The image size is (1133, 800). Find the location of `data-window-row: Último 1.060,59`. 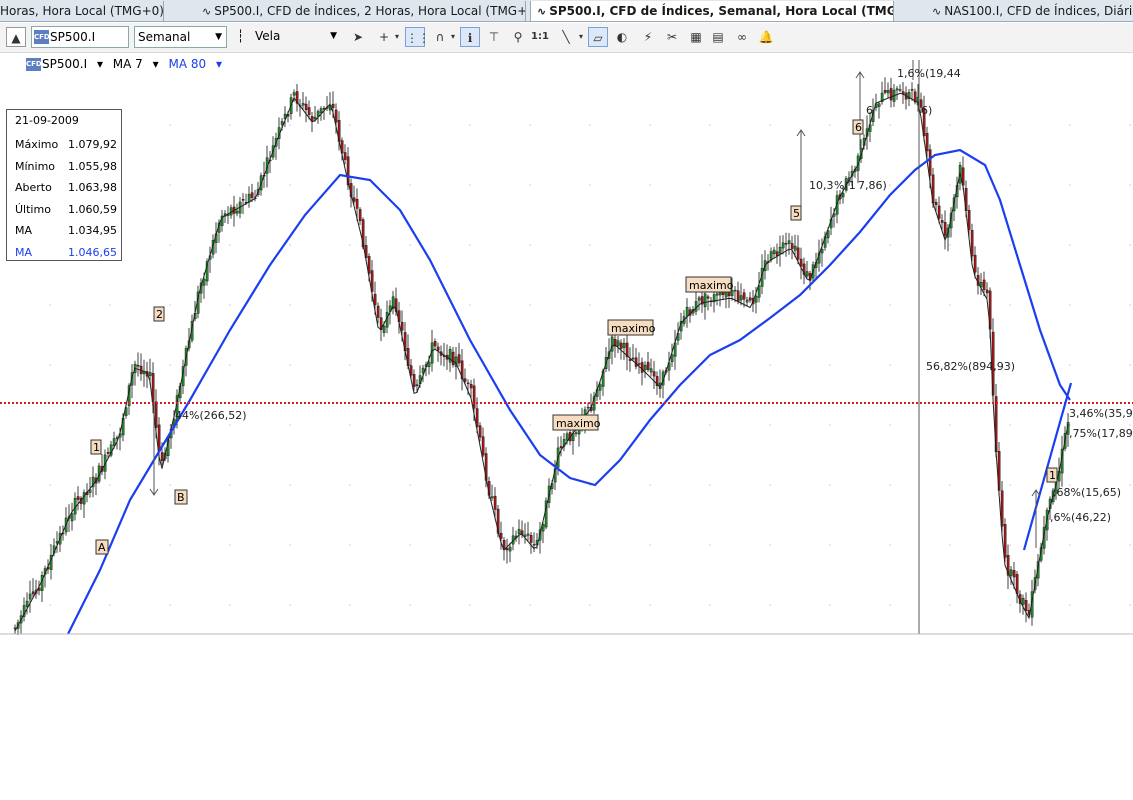

data-window-row: Último 1.060,59 is located at coordinates (66, 209).